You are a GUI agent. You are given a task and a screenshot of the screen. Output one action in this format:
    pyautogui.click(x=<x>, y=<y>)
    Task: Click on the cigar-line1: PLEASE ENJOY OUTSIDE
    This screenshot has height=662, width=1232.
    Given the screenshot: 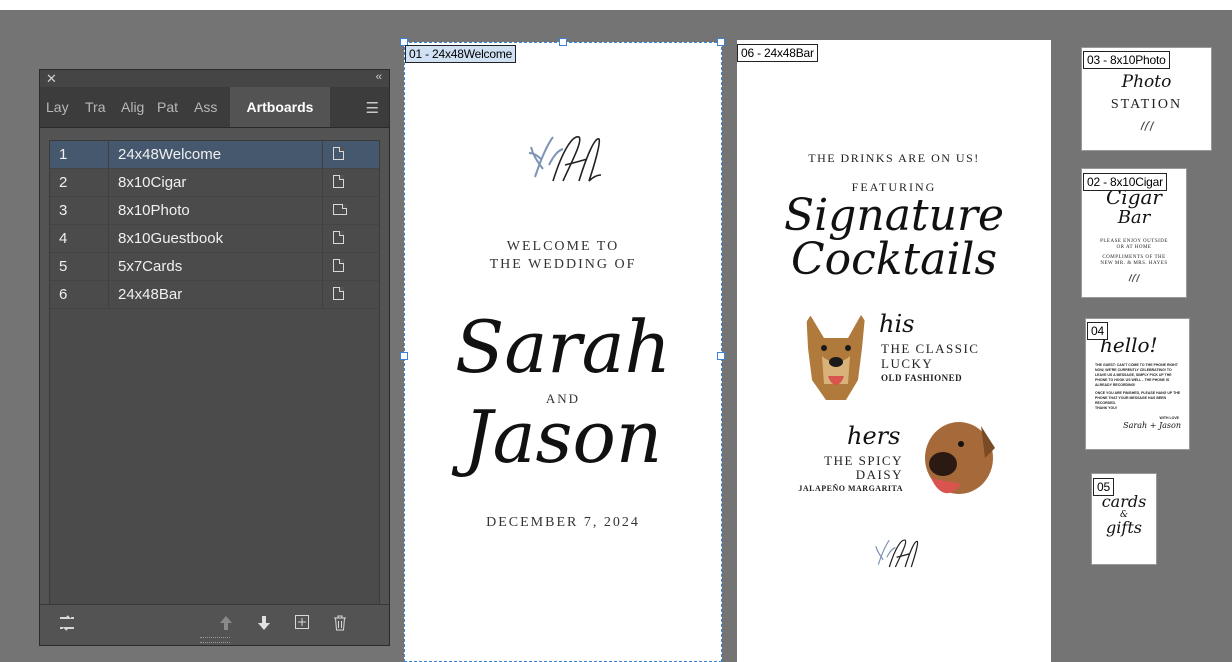 What is the action you would take?
    pyautogui.click(x=1134, y=241)
    